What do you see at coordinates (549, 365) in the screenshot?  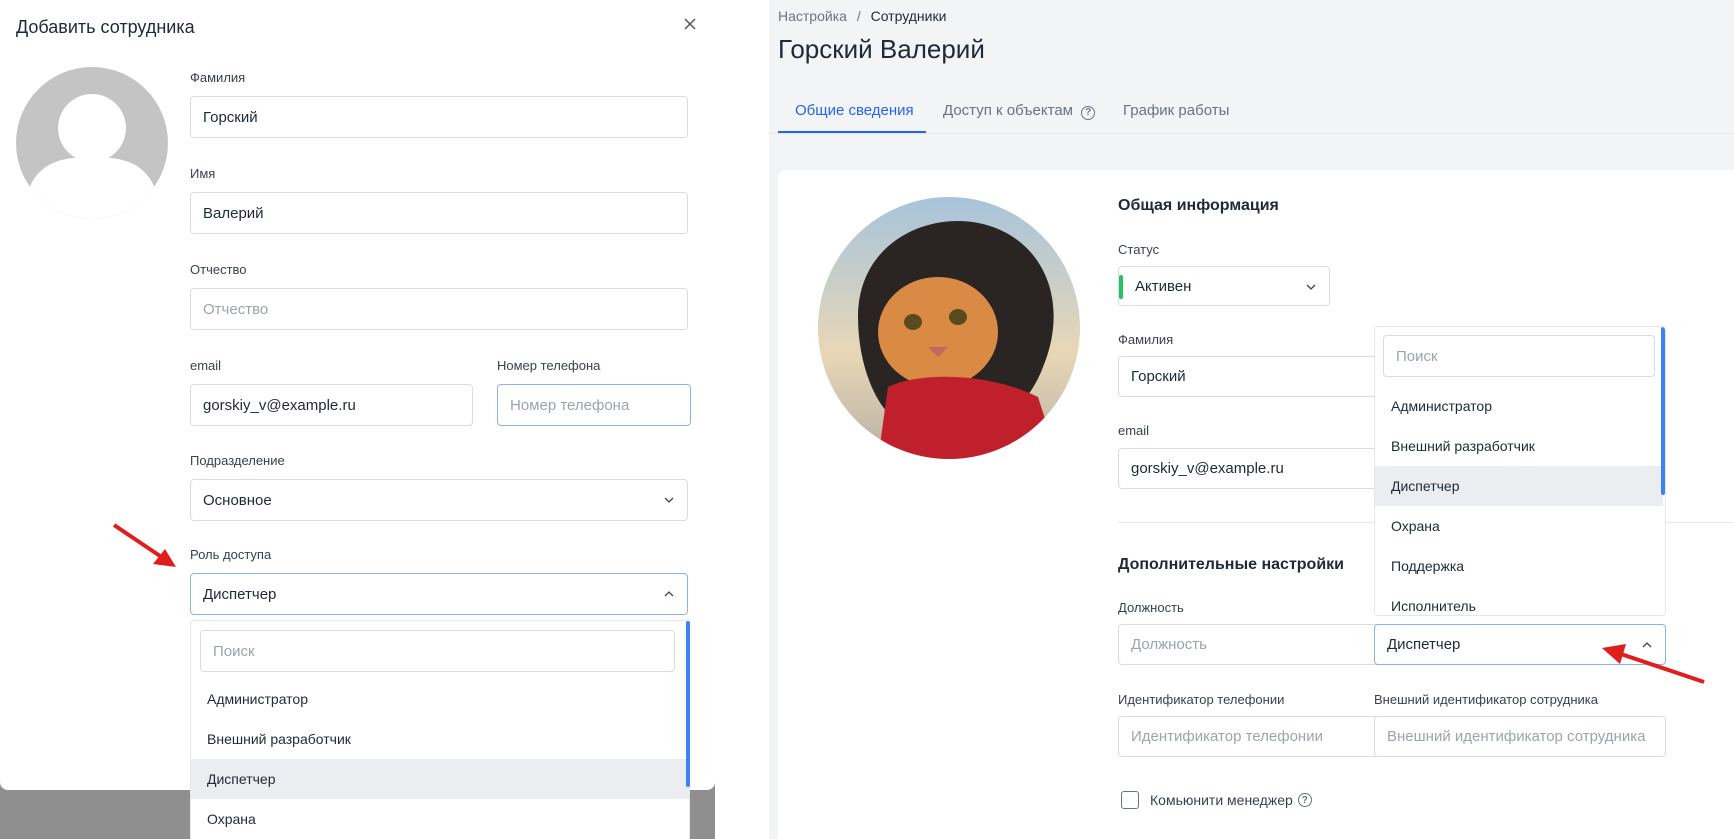 I see `phone-label: Номер телефона` at bounding box center [549, 365].